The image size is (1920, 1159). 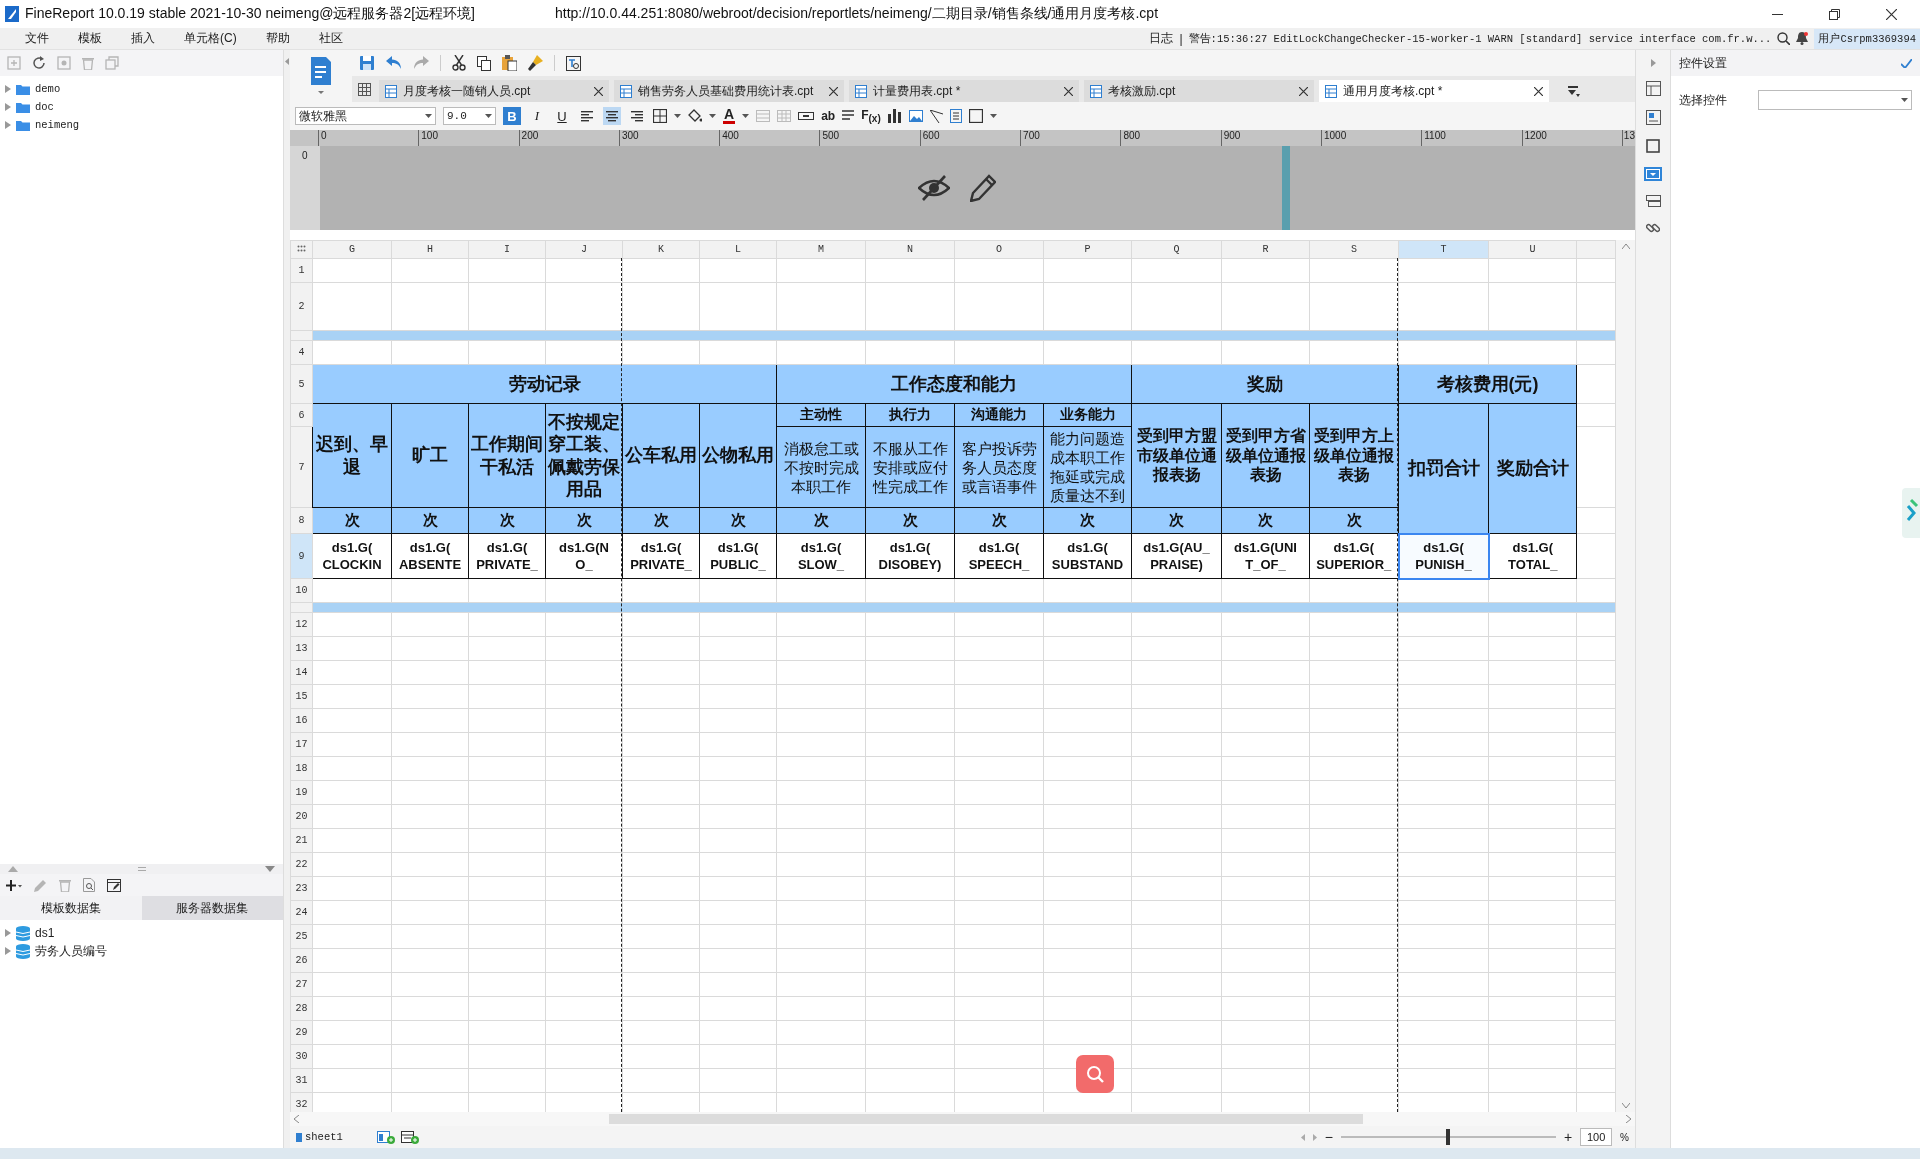 I want to click on preview-icon, so click(x=573, y=63).